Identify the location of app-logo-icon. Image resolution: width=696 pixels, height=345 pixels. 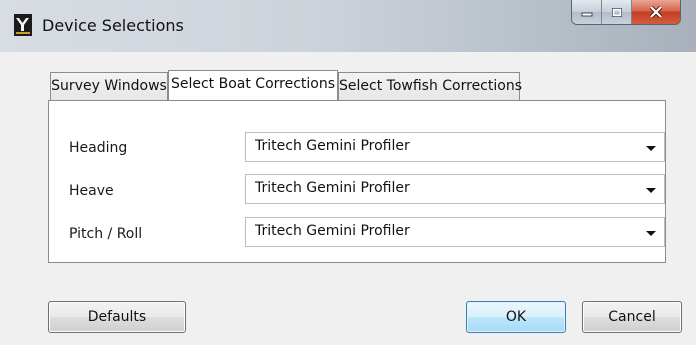
(23, 25).